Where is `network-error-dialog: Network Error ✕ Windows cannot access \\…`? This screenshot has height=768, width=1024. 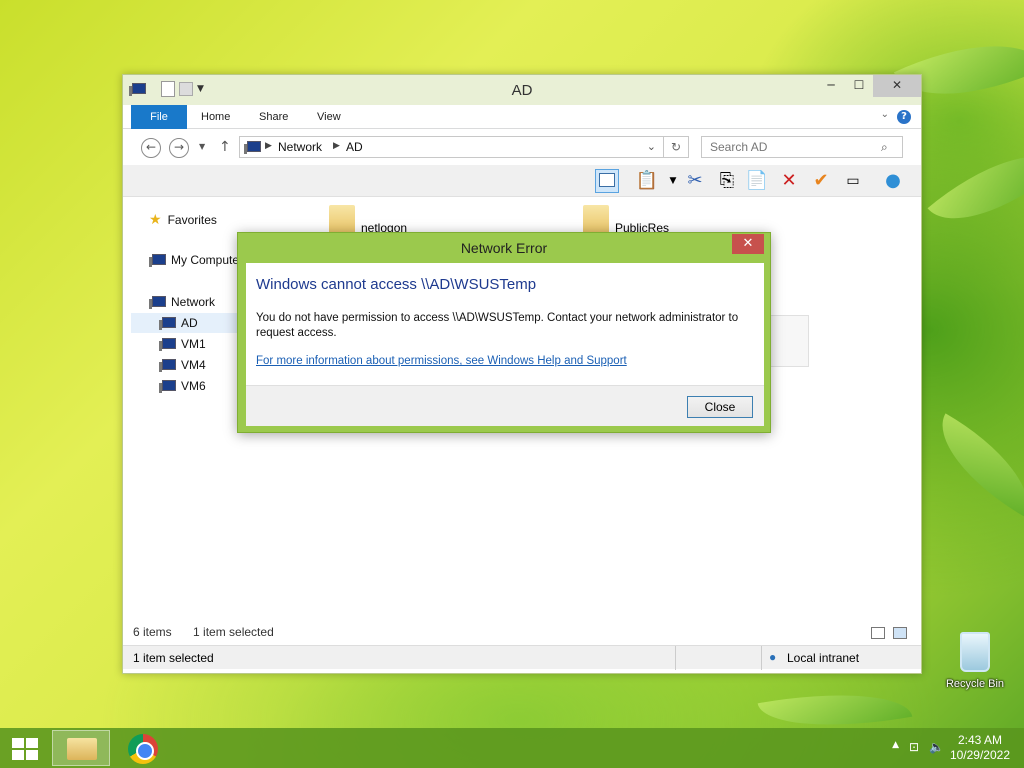
network-error-dialog: Network Error ✕ Windows cannot access \\… is located at coordinates (504, 332).